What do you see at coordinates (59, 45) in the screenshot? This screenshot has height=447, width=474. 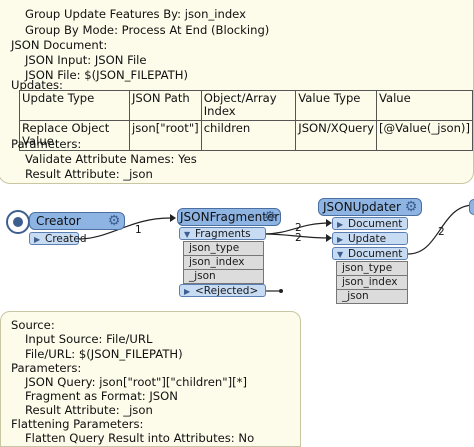 I see `json-document-heading: JSON Document:` at bounding box center [59, 45].